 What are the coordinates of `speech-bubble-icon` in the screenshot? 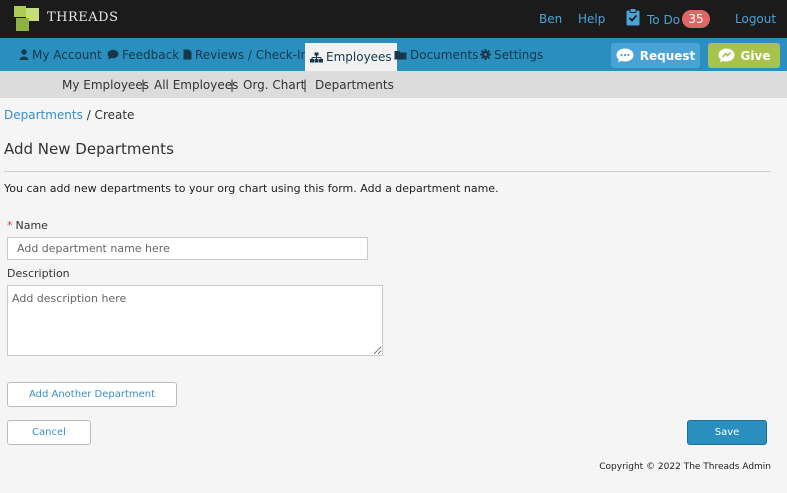 It's located at (625, 55).